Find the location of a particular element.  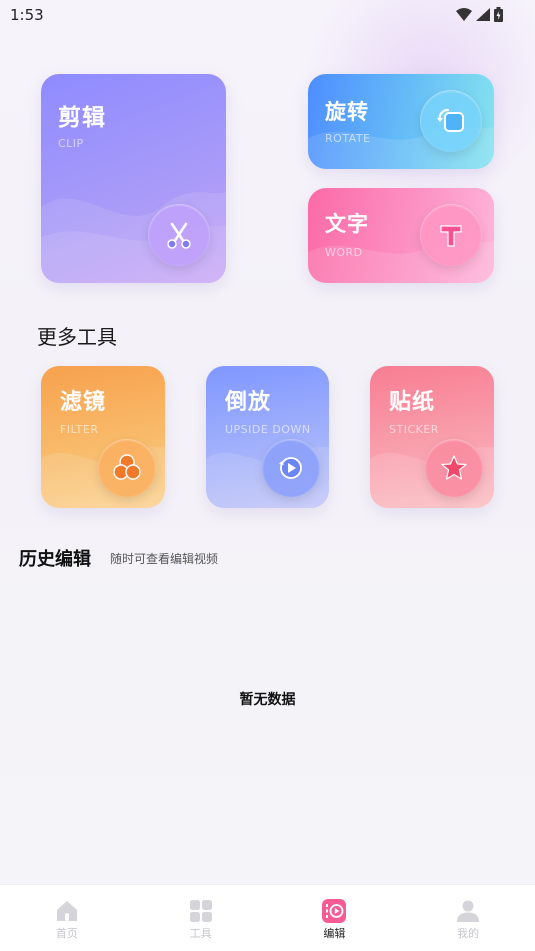

signal-icon is located at coordinates (483, 14).